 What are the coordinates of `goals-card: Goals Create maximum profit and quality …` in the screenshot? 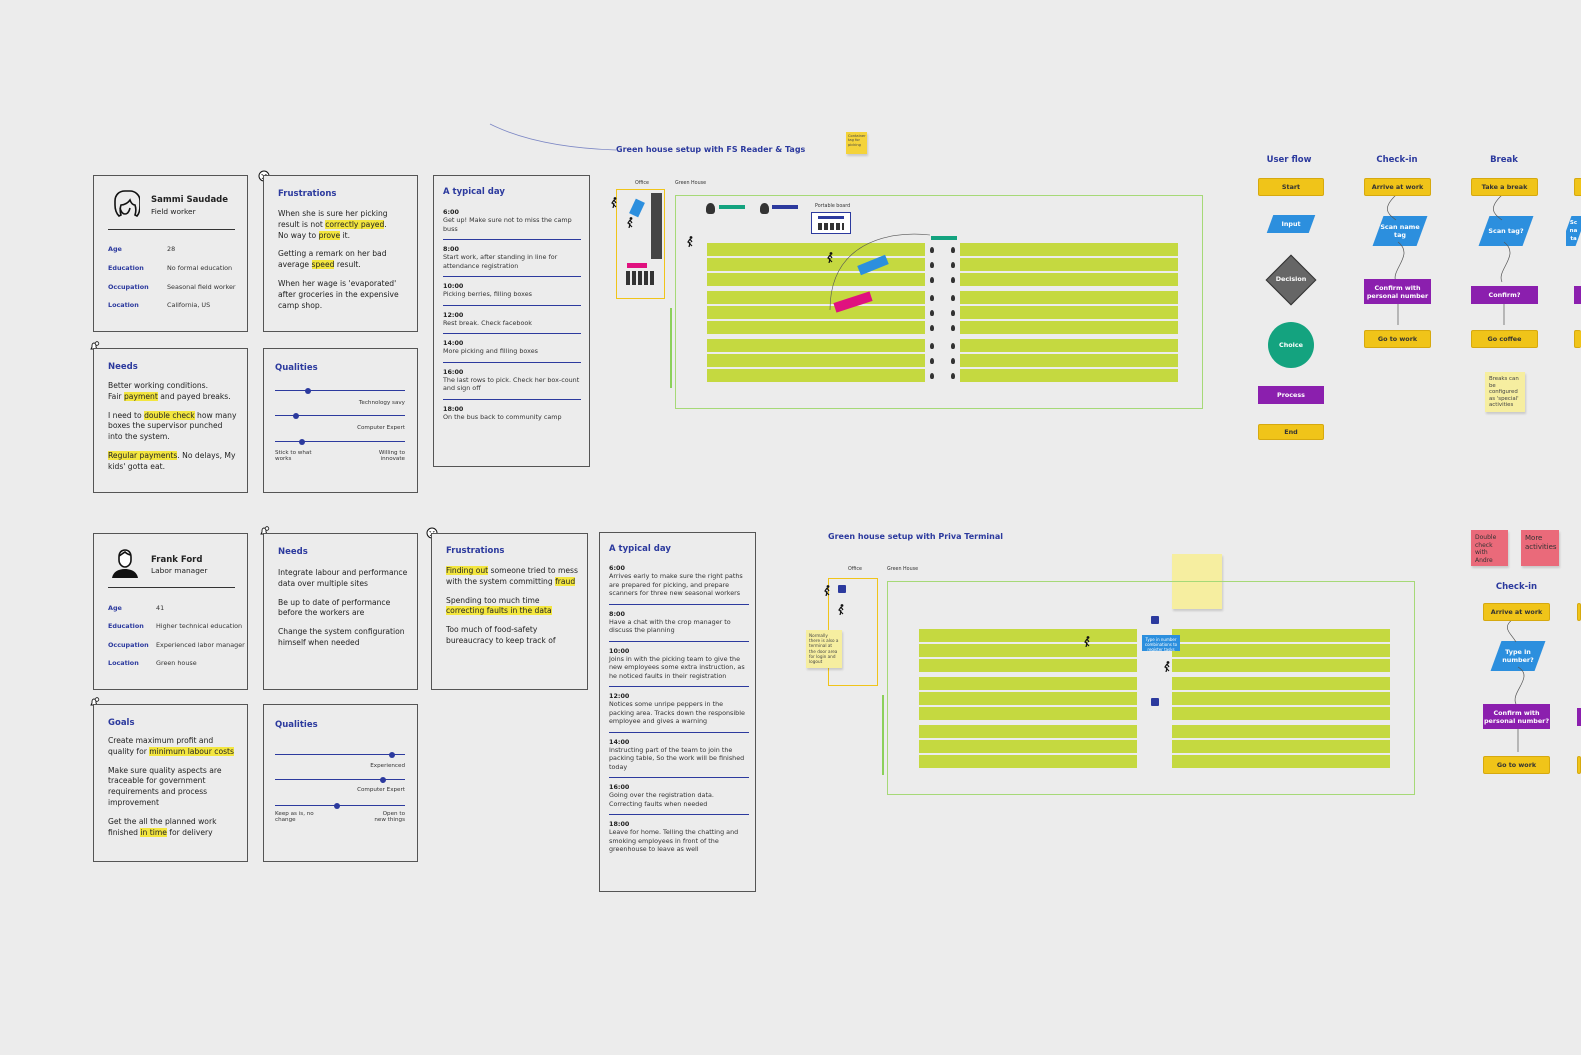 It's located at (170, 783).